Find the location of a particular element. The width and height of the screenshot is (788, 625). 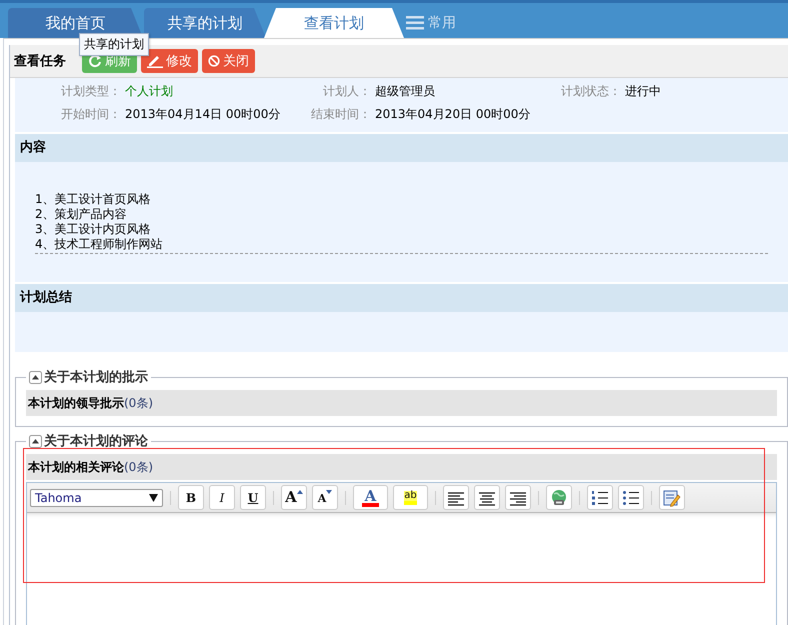

field-label: 开始时间： is located at coordinates (91, 114).